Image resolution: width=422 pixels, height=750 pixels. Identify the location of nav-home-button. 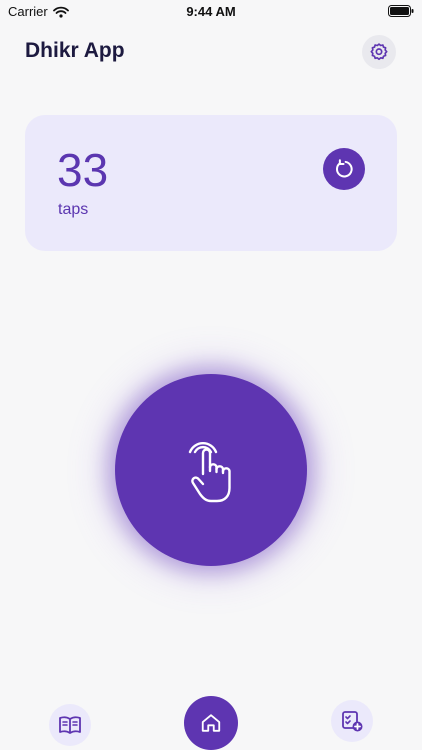
(211, 723).